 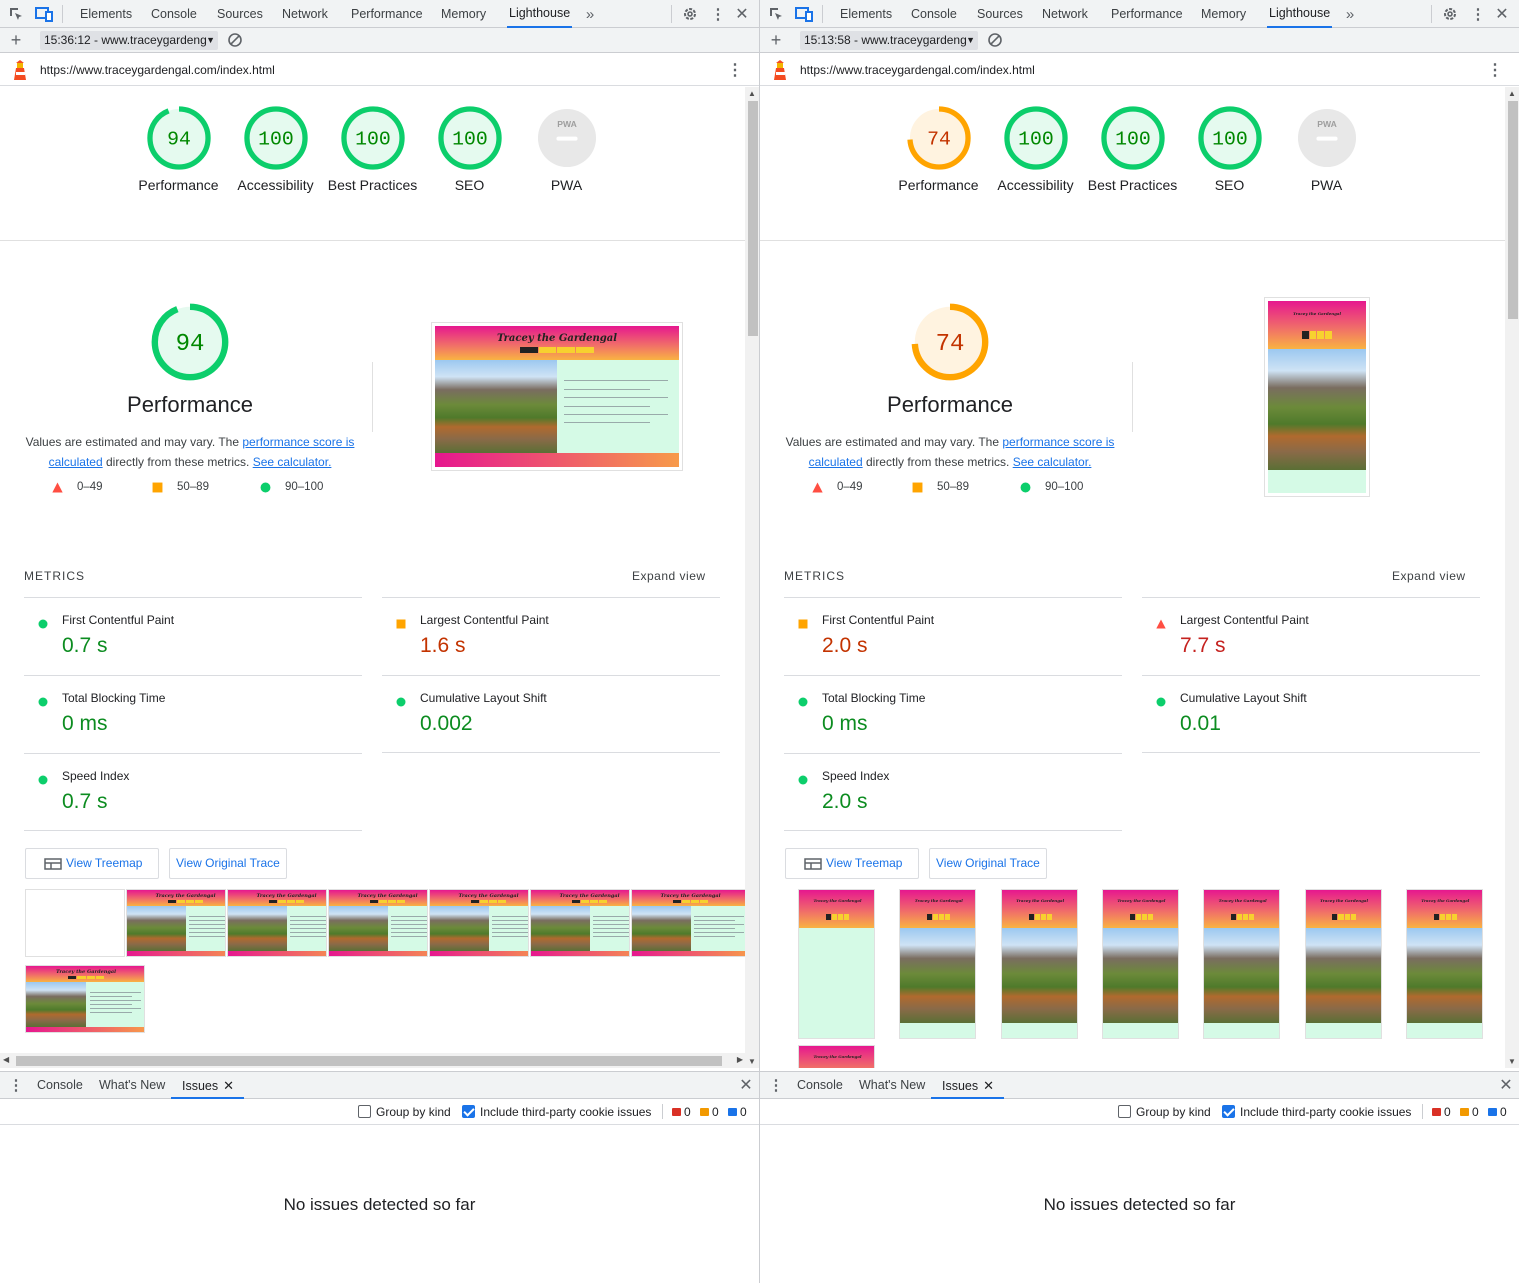 What do you see at coordinates (178, 150) in the screenshot?
I see `score-gauge-performance: 94 Performance` at bounding box center [178, 150].